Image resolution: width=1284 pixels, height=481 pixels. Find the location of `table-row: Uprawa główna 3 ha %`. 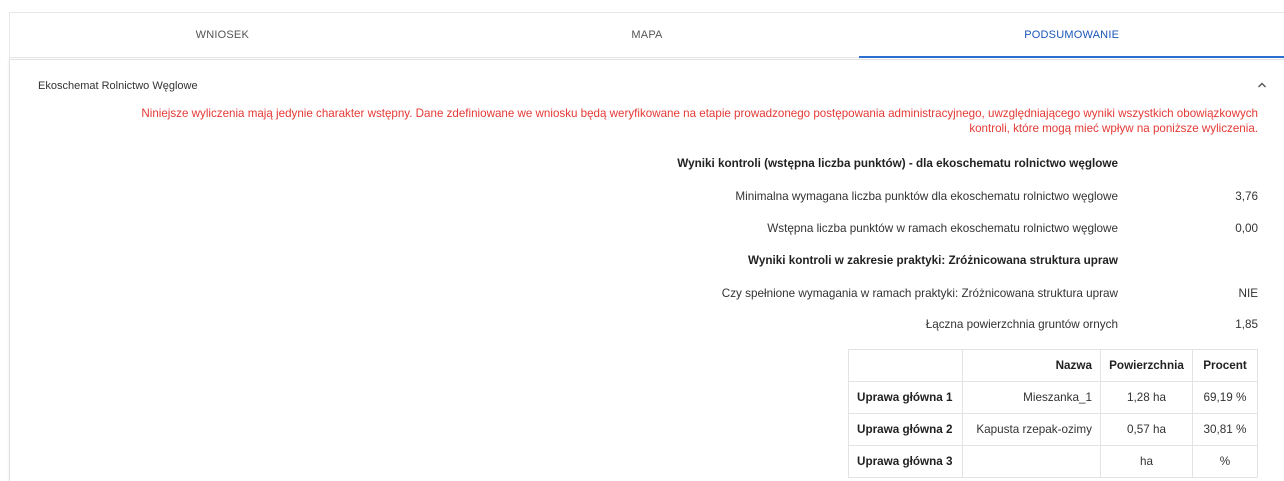

table-row: Uprawa główna 3 ha % is located at coordinates (1053, 461).